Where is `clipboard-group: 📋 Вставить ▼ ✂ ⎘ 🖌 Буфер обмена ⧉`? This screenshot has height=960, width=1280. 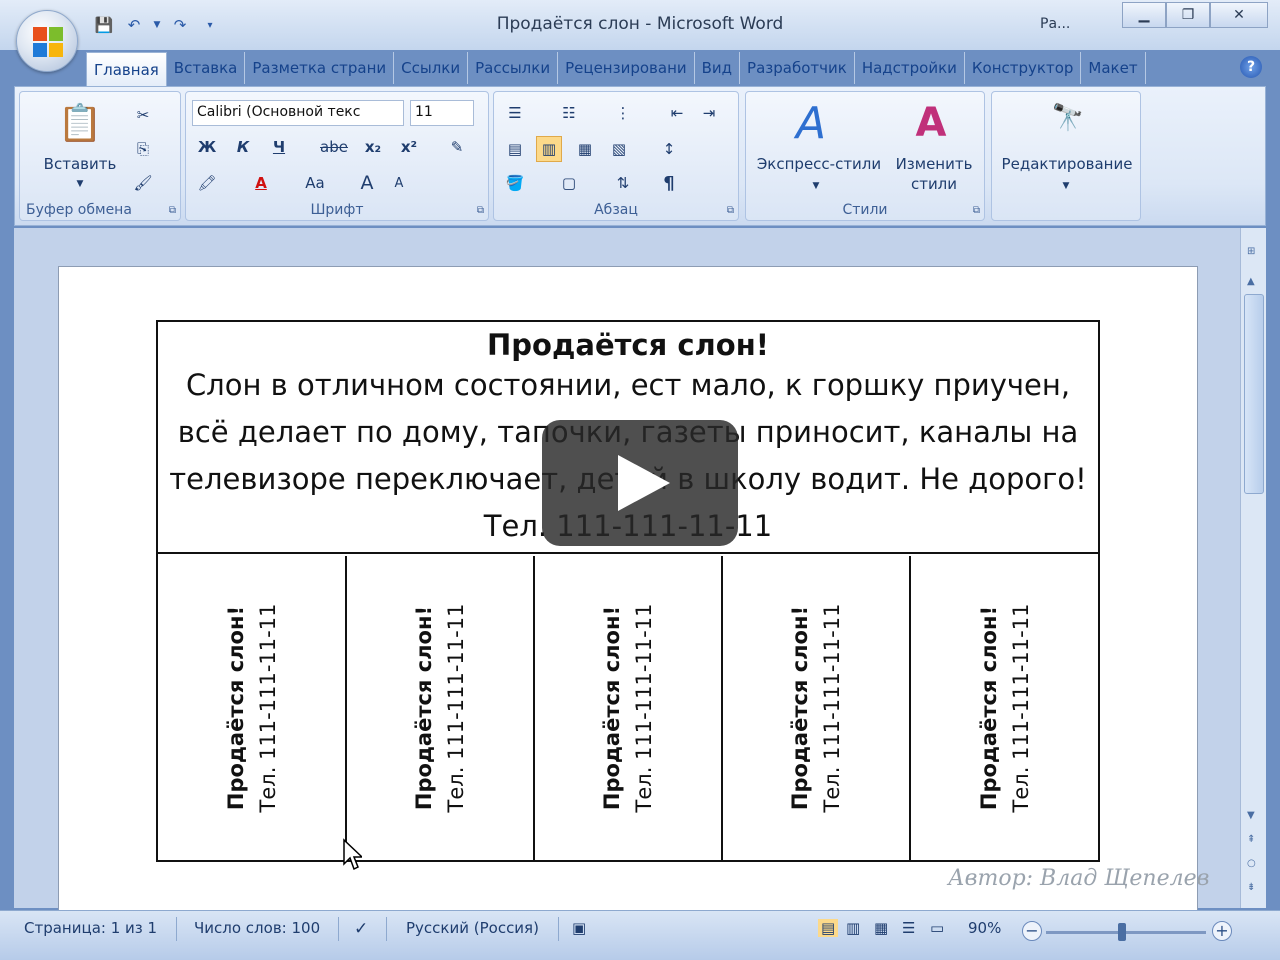
clipboard-group: 📋 Вставить ▼ ✂ ⎘ 🖌 Буфер обмена ⧉ is located at coordinates (100, 156).